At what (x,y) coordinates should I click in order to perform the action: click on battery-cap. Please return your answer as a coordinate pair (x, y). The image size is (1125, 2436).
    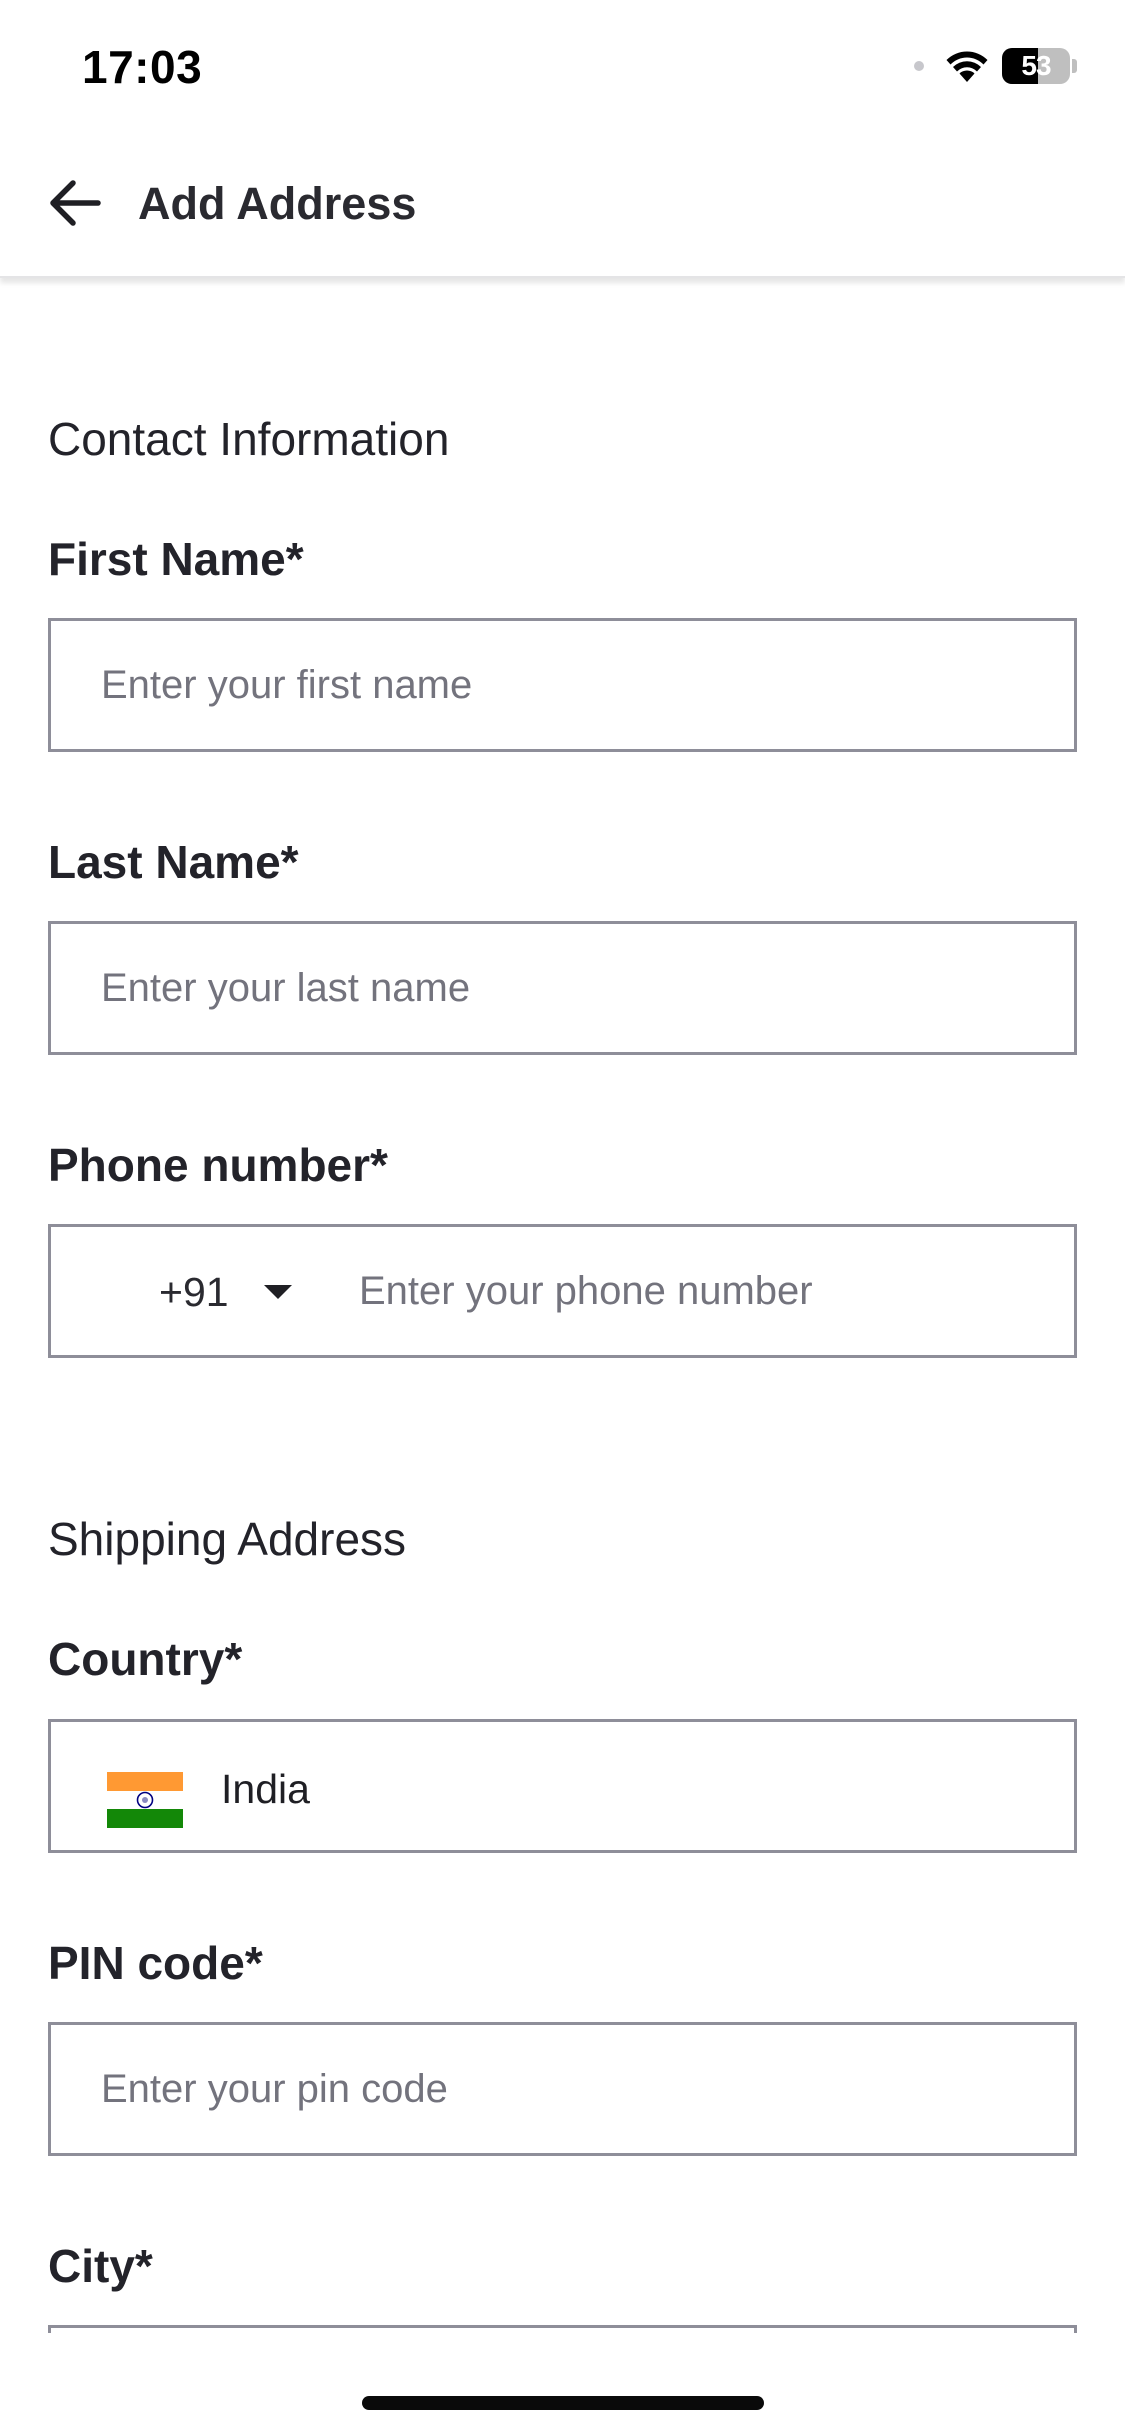
    Looking at the image, I should click on (1074, 66).